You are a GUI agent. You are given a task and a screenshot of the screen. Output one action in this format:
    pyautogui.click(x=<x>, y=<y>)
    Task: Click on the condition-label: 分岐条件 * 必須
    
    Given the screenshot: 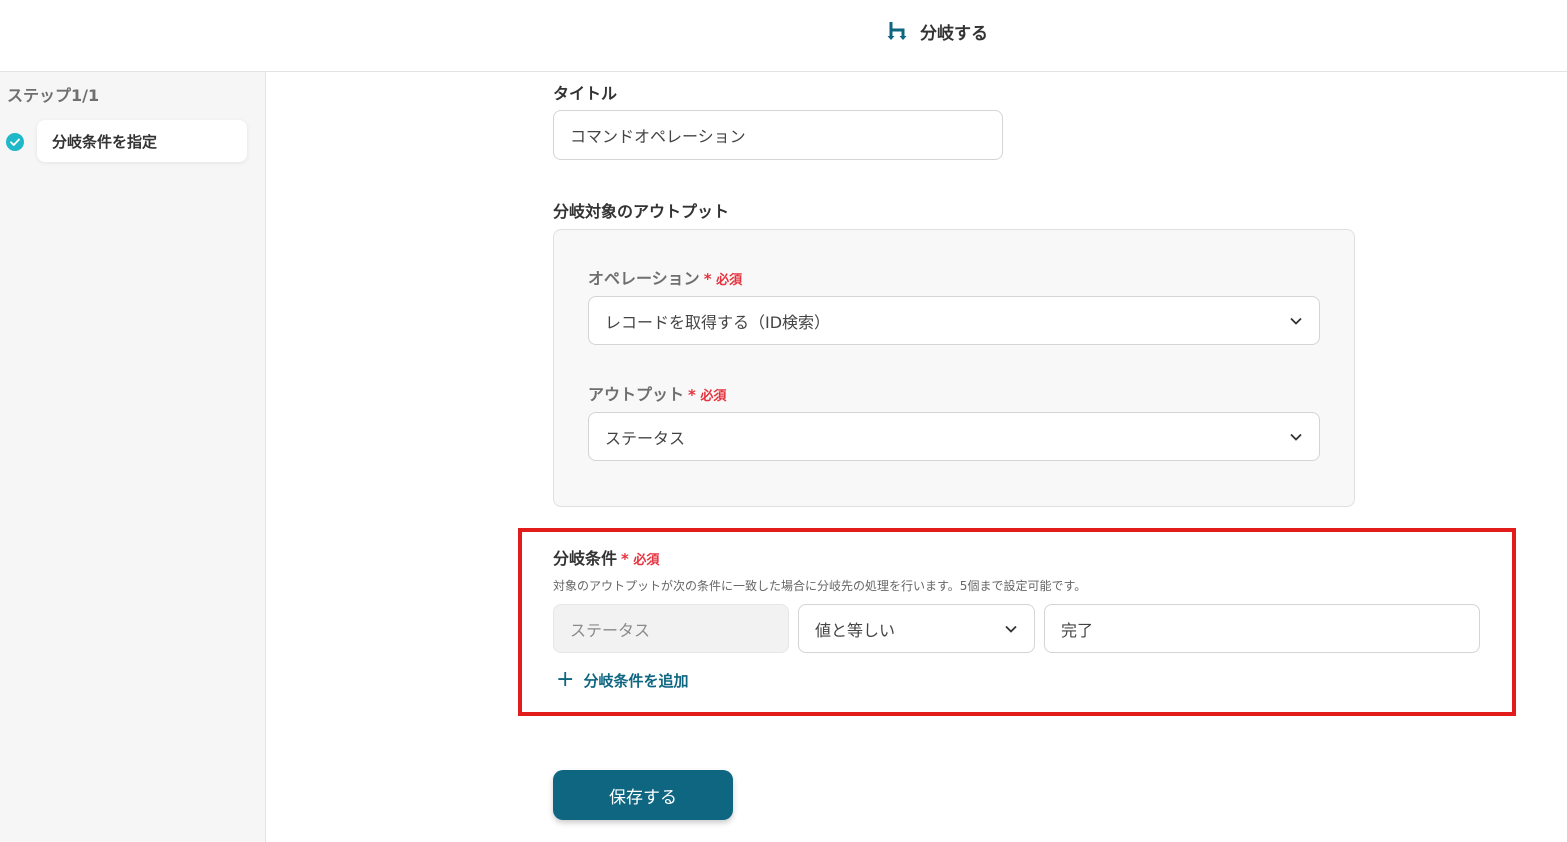 What is the action you would take?
    pyautogui.click(x=606, y=558)
    